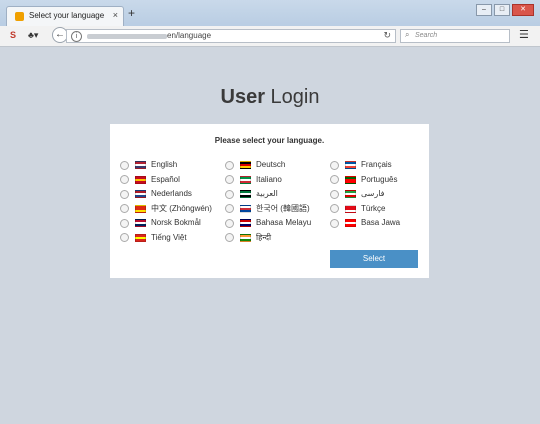  I want to click on language-option: हिन्दी, so click(248, 238).